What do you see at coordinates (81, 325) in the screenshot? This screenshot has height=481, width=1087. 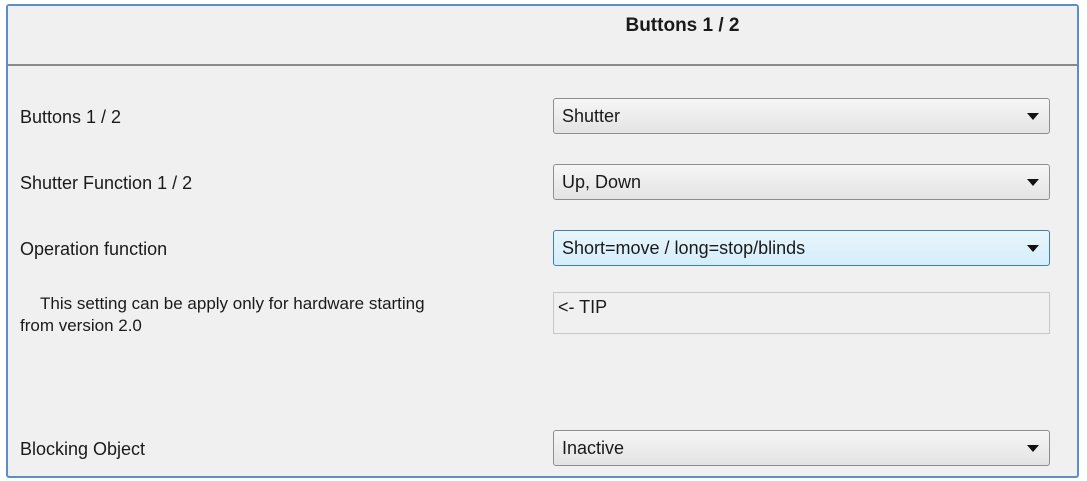 I see `hardware-note-line2: from version 2.0` at bounding box center [81, 325].